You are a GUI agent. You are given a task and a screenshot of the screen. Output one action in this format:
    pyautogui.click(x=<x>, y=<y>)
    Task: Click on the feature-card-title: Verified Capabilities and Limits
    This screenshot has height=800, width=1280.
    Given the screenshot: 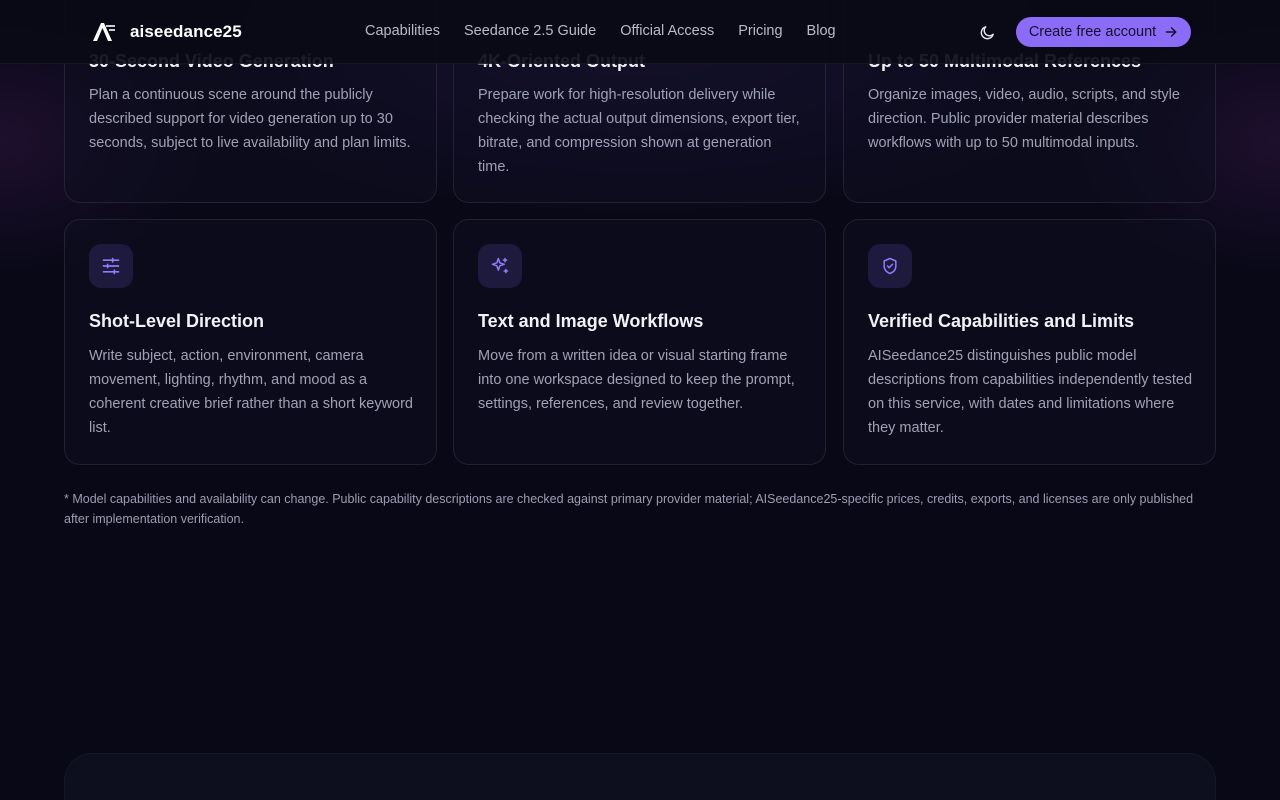 What is the action you would take?
    pyautogui.click(x=1001, y=321)
    